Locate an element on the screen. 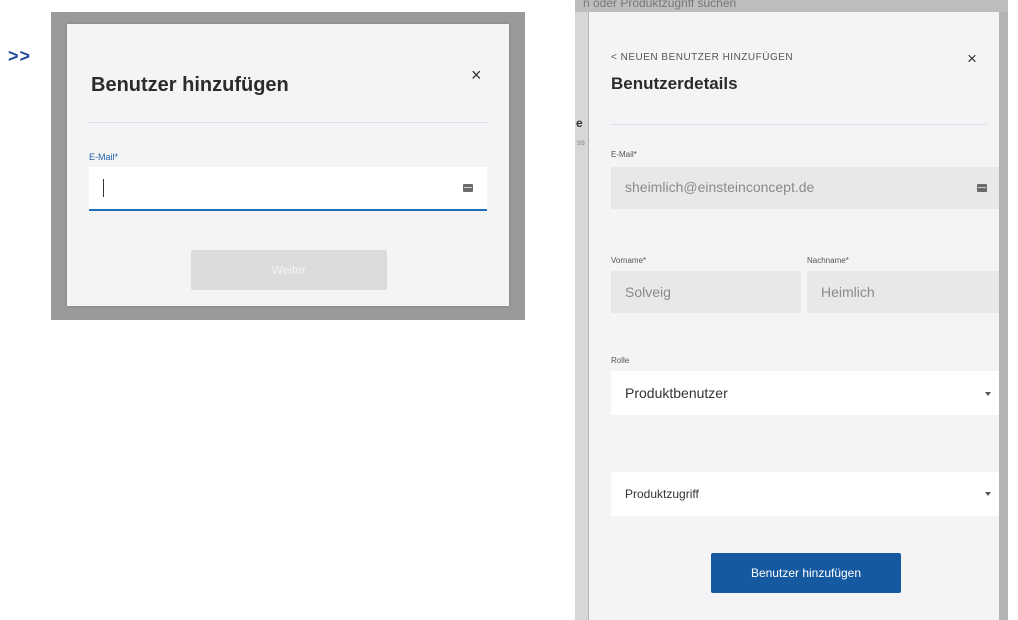  add-user-button: Benutzer hinzufügen is located at coordinates (806, 573).